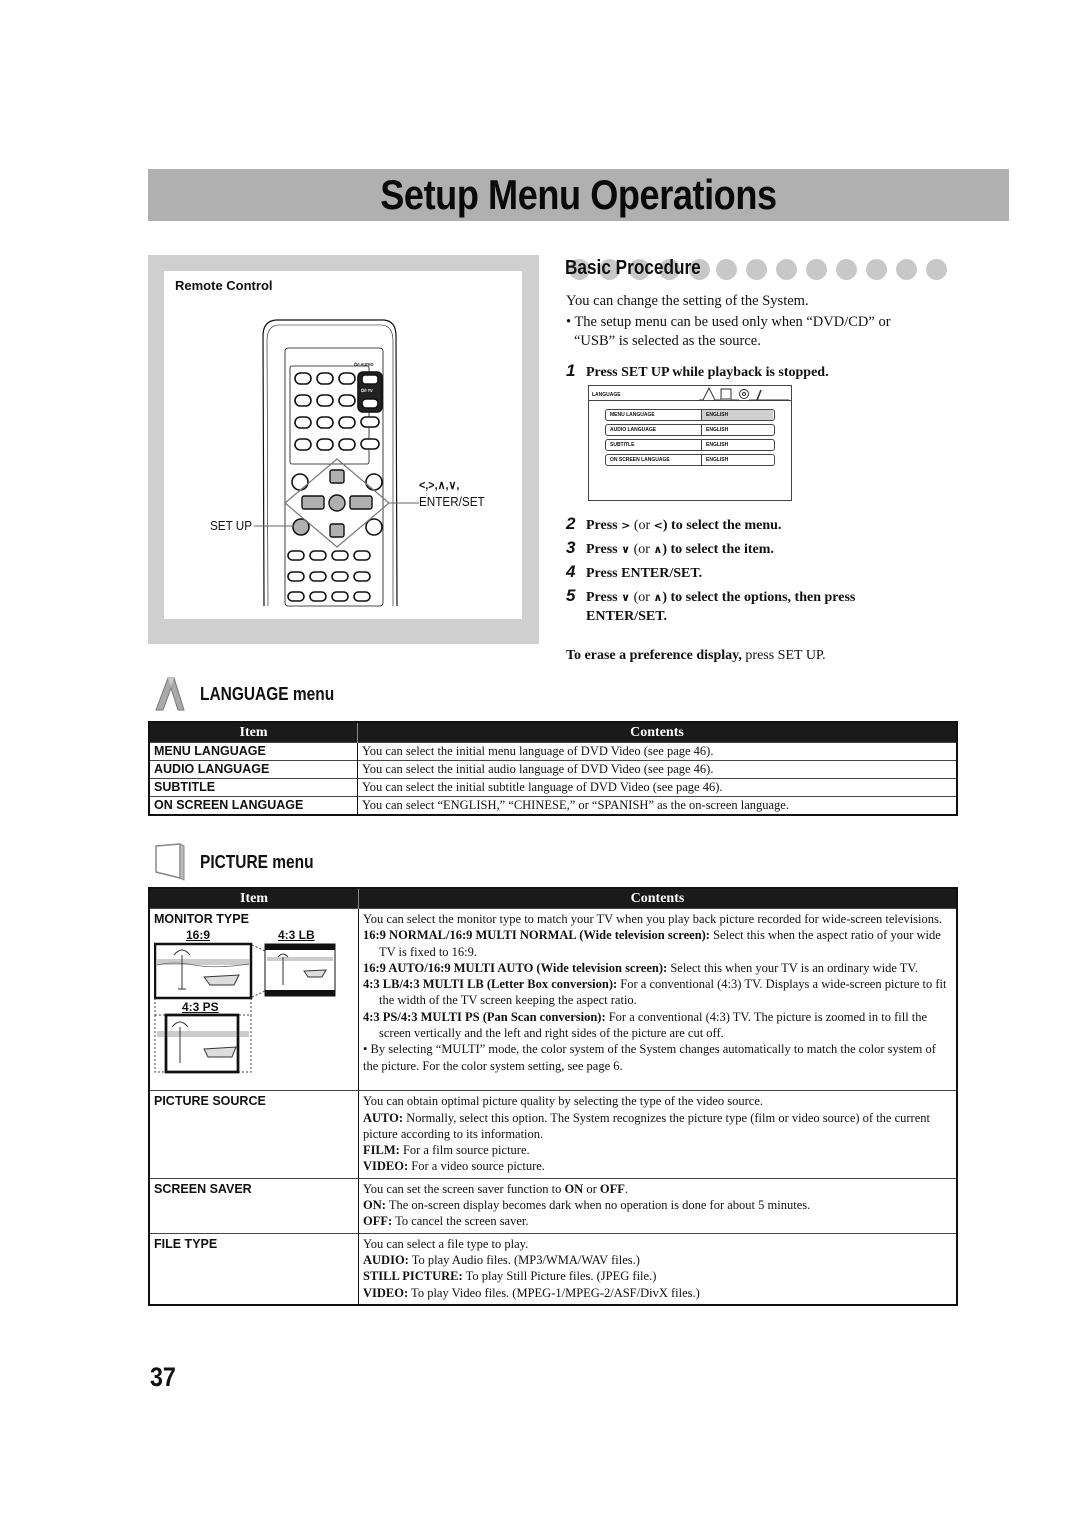  I want to click on aspect-ratio-illustration: 16:9 4:3 LB 4:3 PS, so click(254, 1007).